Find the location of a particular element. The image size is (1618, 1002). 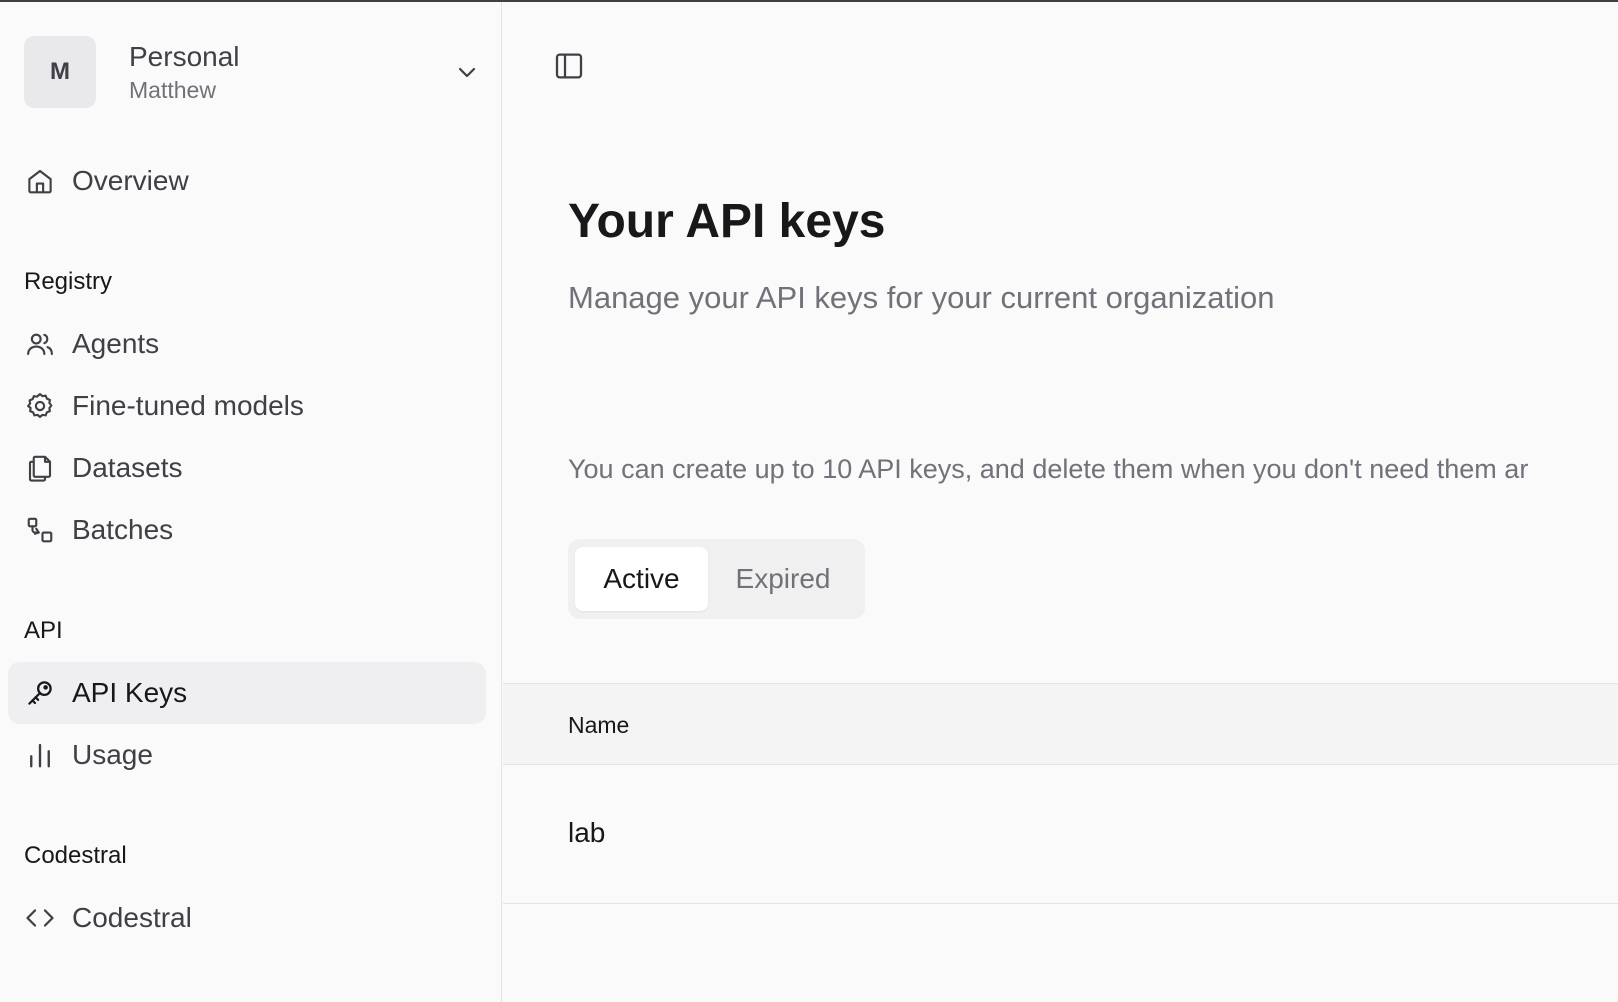

sidebar-item-label: Codestral is located at coordinates (132, 917).